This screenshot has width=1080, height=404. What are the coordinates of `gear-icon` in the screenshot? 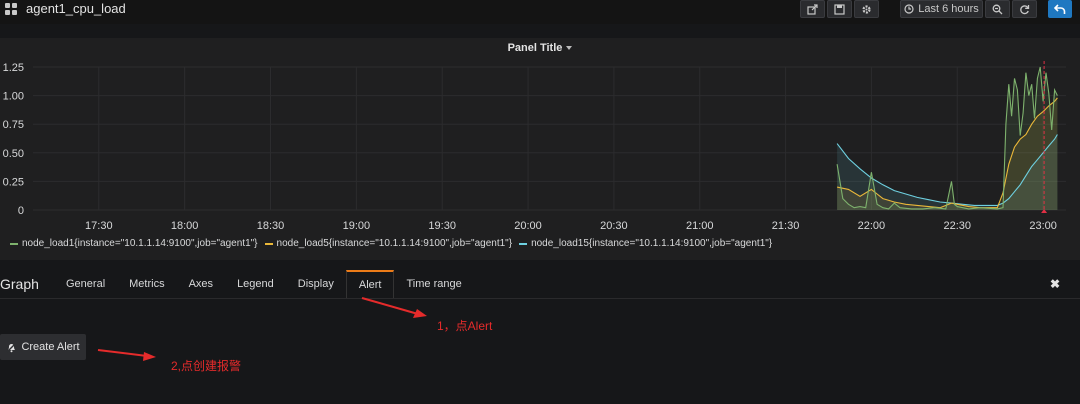 It's located at (866, 9).